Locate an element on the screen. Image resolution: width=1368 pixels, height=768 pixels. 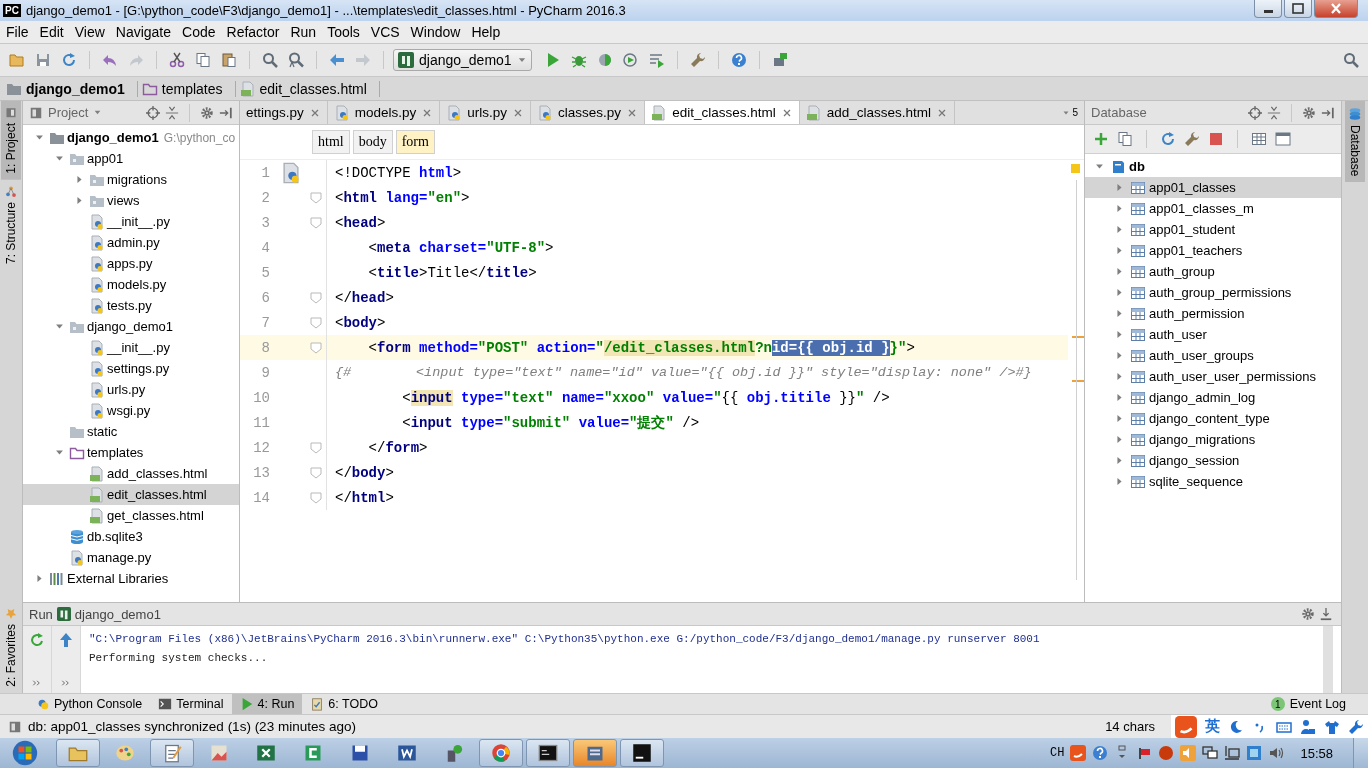
tree-item: views is located at coordinates (131, 200).